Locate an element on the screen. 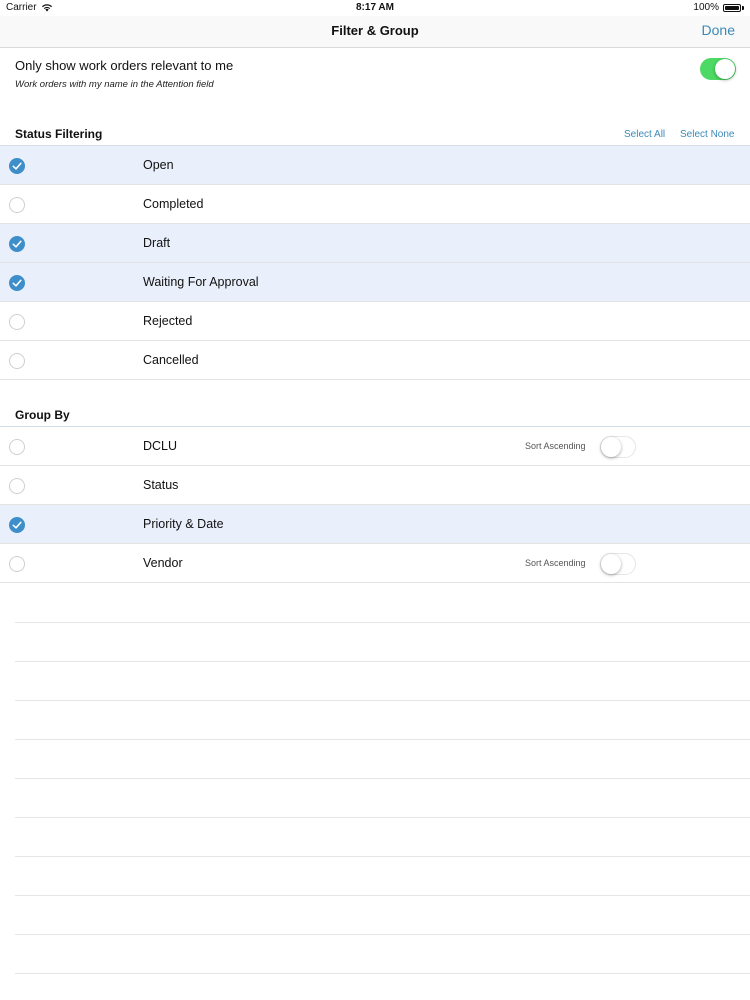 The width and height of the screenshot is (750, 1000). select-all-button: Select All is located at coordinates (644, 134).